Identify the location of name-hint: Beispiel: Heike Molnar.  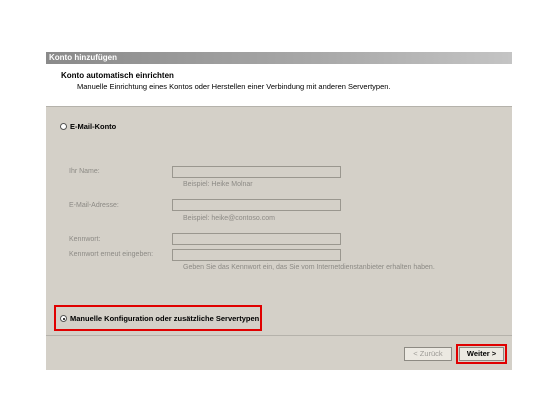
(218, 184).